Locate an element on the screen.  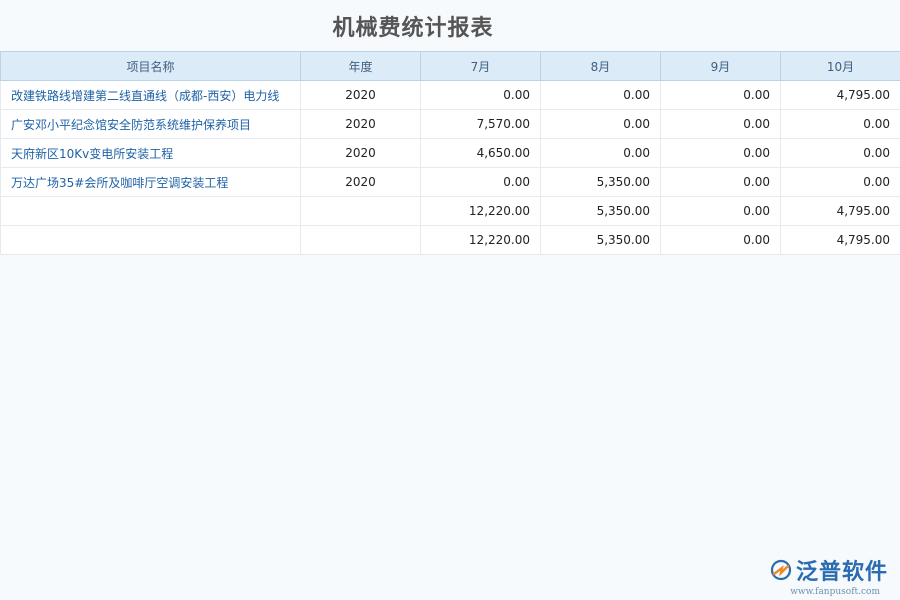
cell-july: 4,650.00 is located at coordinates (481, 153).